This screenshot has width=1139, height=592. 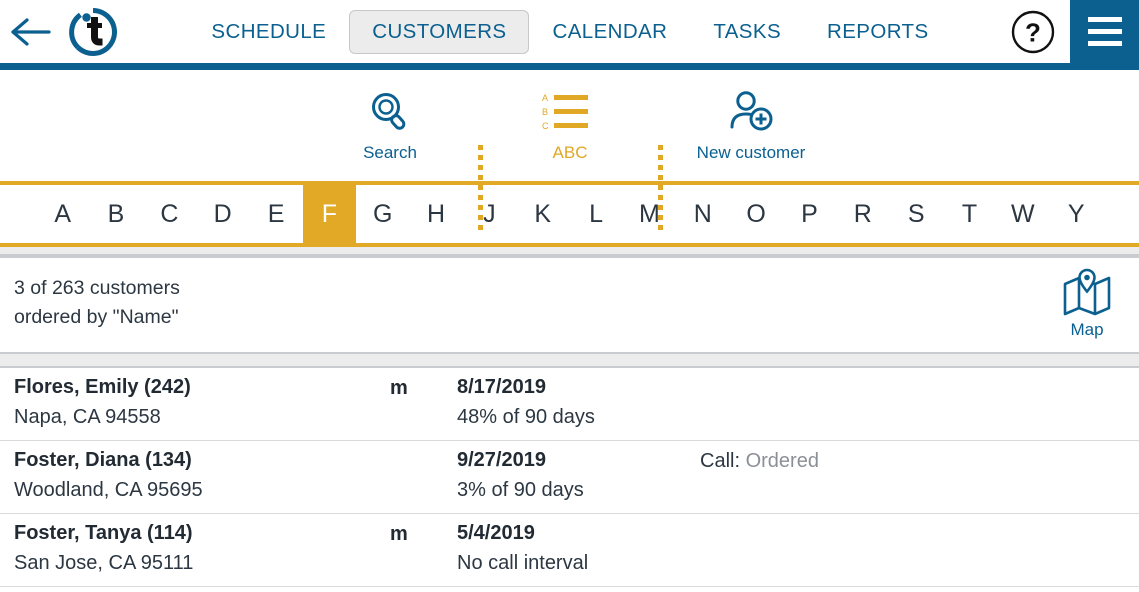 I want to click on alpha-letter-j: J, so click(x=489, y=214).